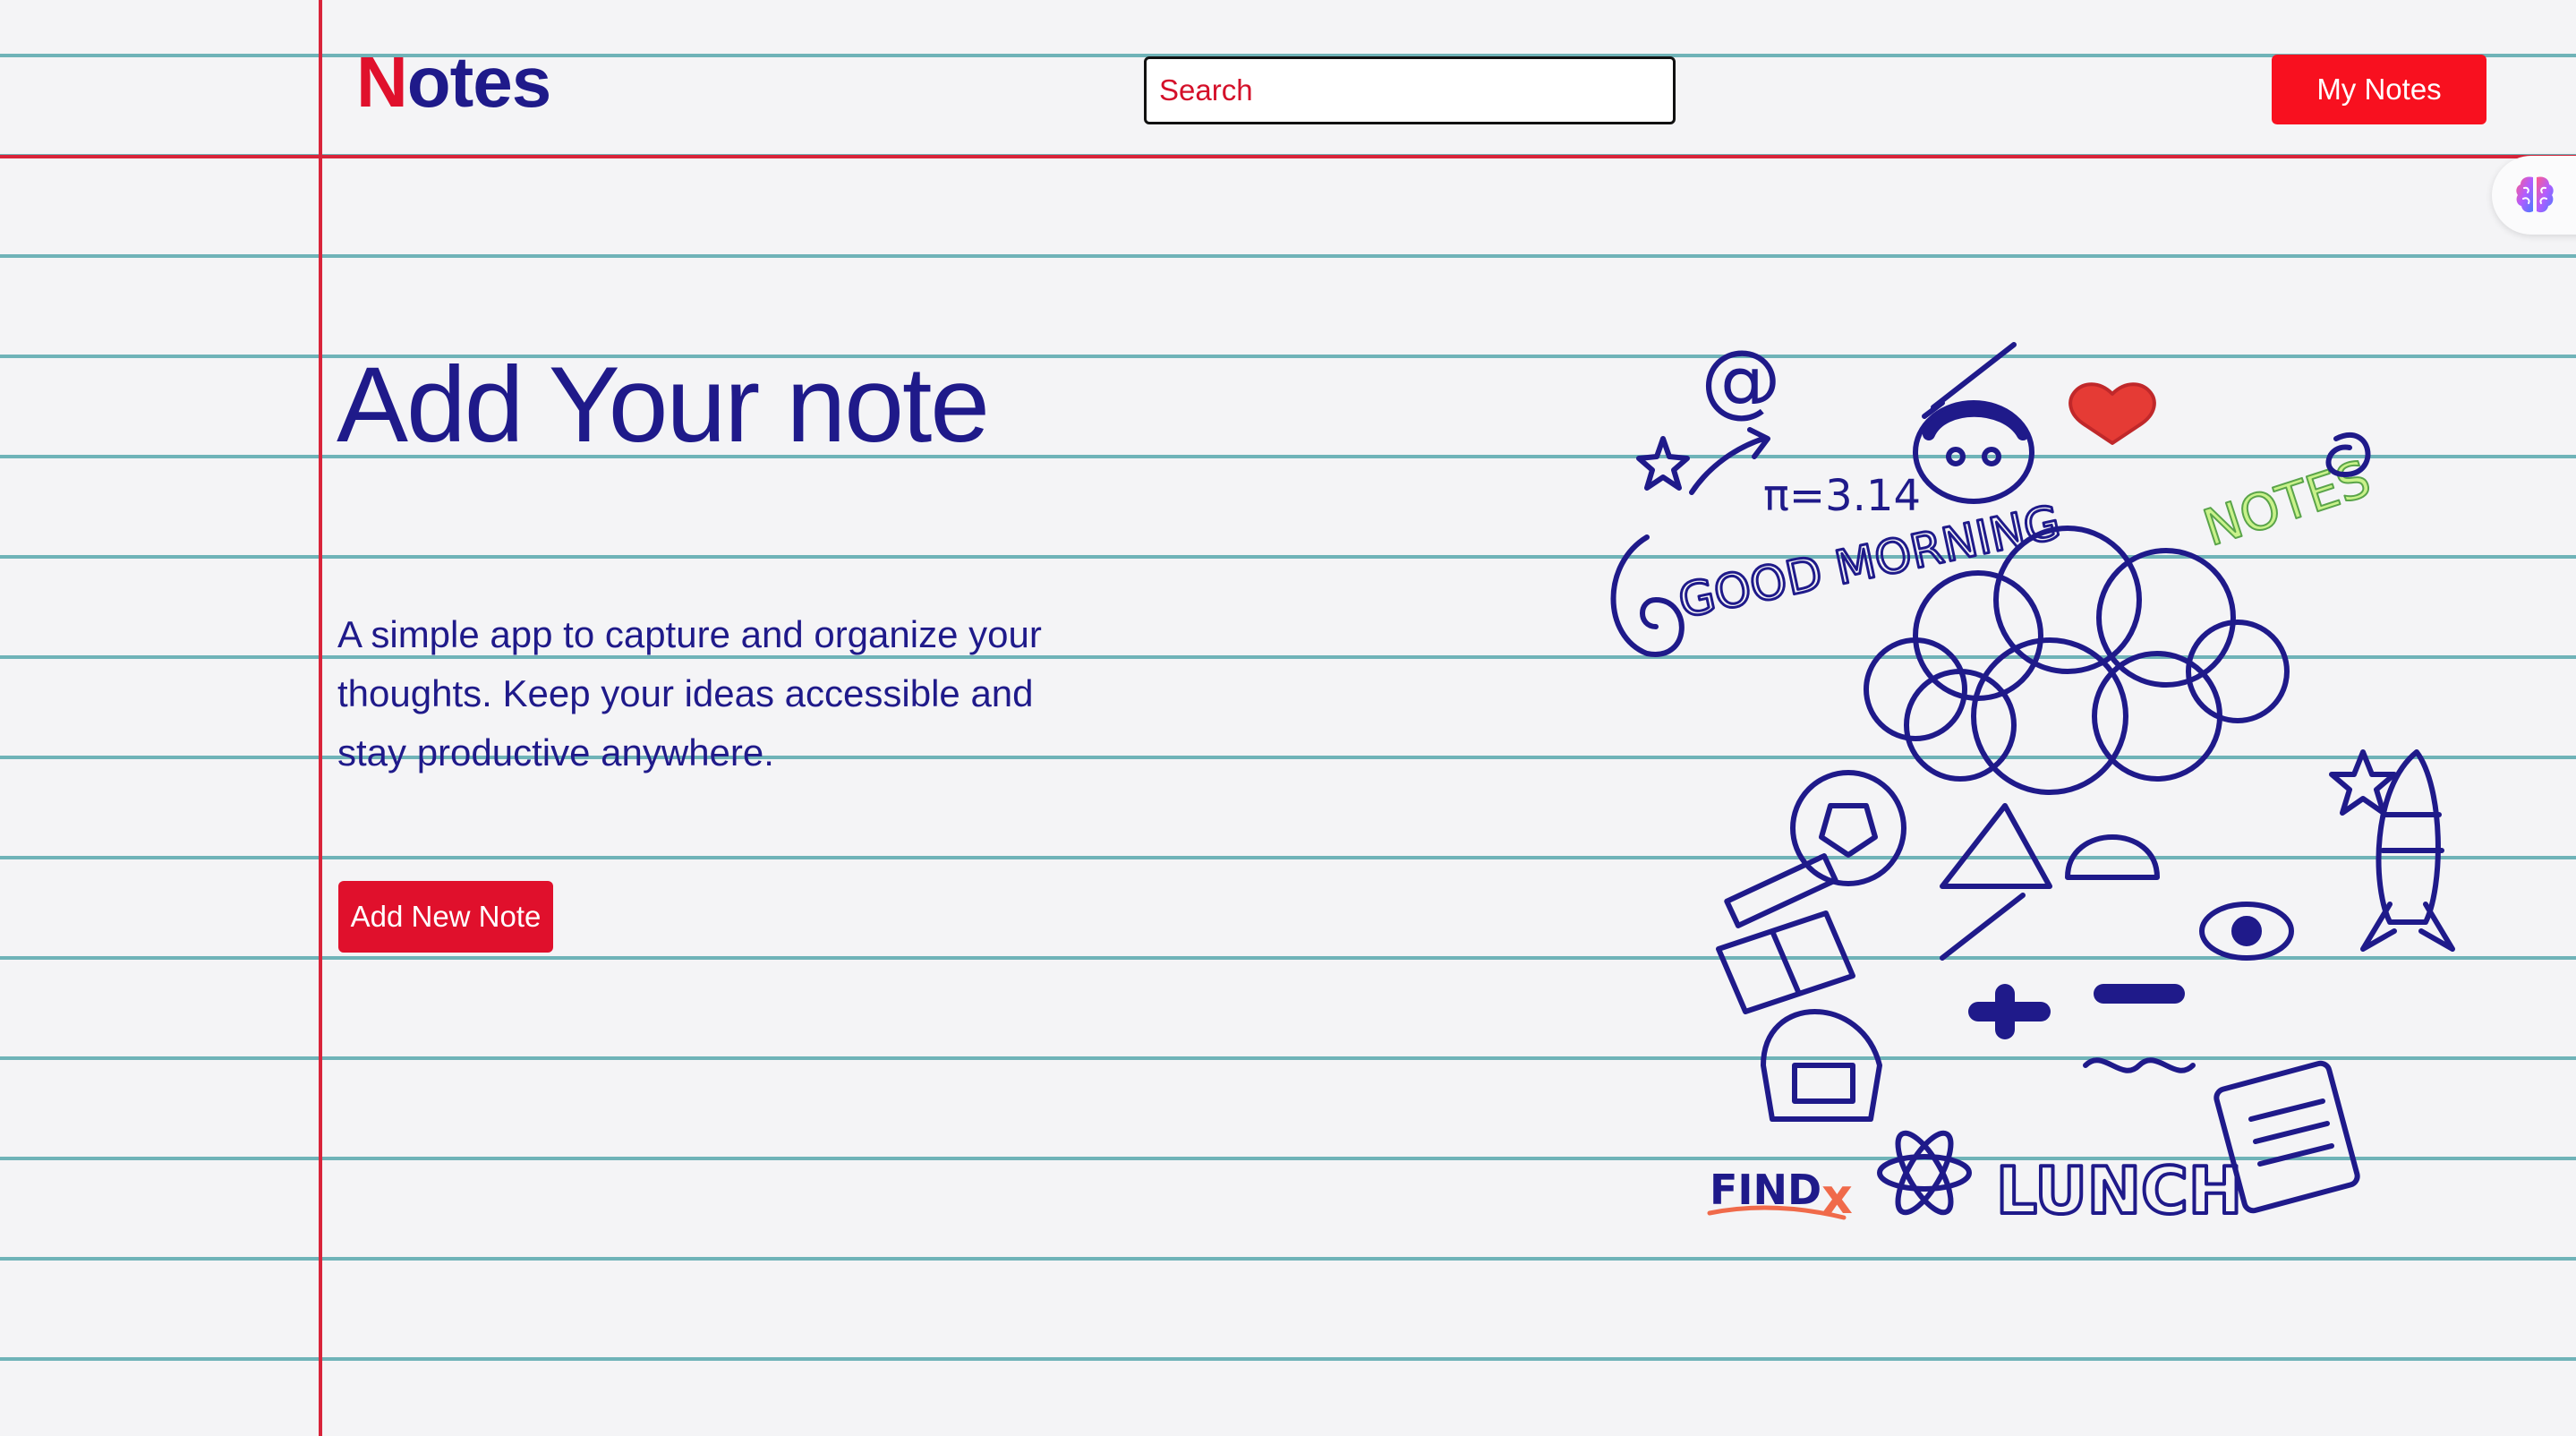 The width and height of the screenshot is (2576, 1436). Describe the element at coordinates (2119, 1190) in the screenshot. I see `lunch-doodle: LUNCH` at that location.